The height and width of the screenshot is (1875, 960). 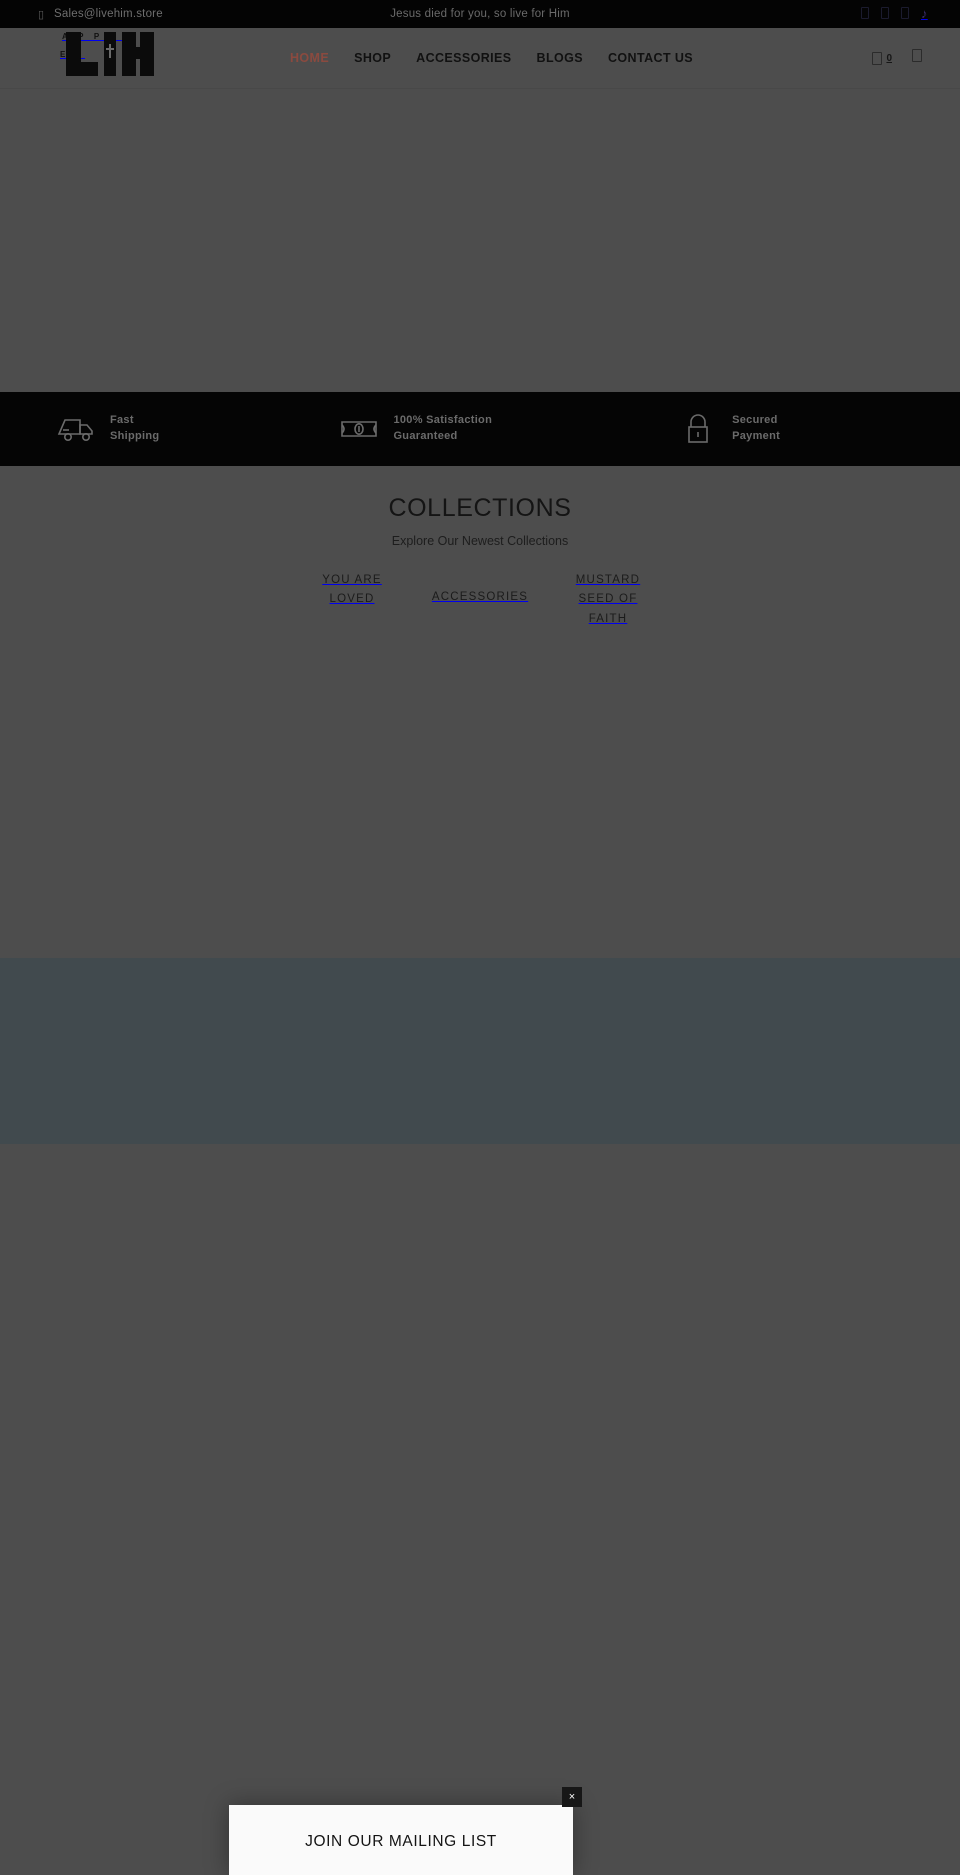 I want to click on account-button, so click(x=917, y=58).